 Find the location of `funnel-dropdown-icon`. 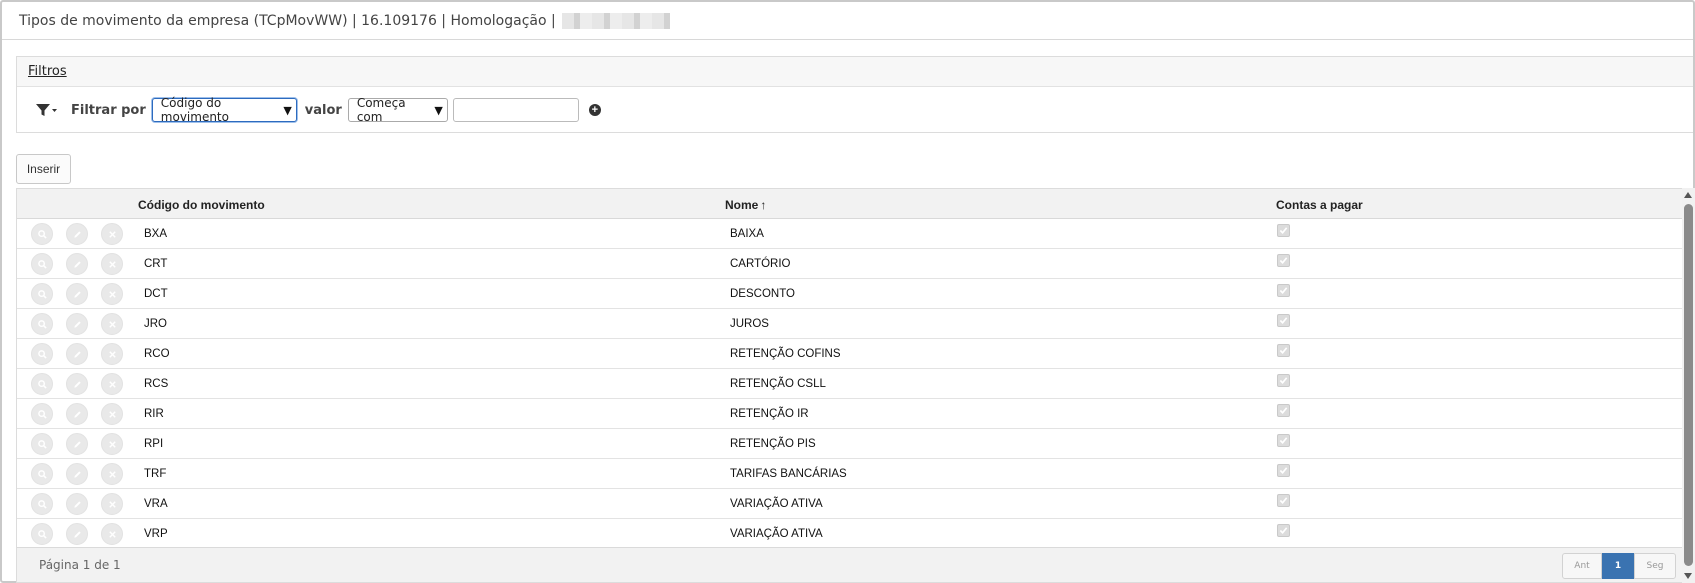

funnel-dropdown-icon is located at coordinates (53, 110).